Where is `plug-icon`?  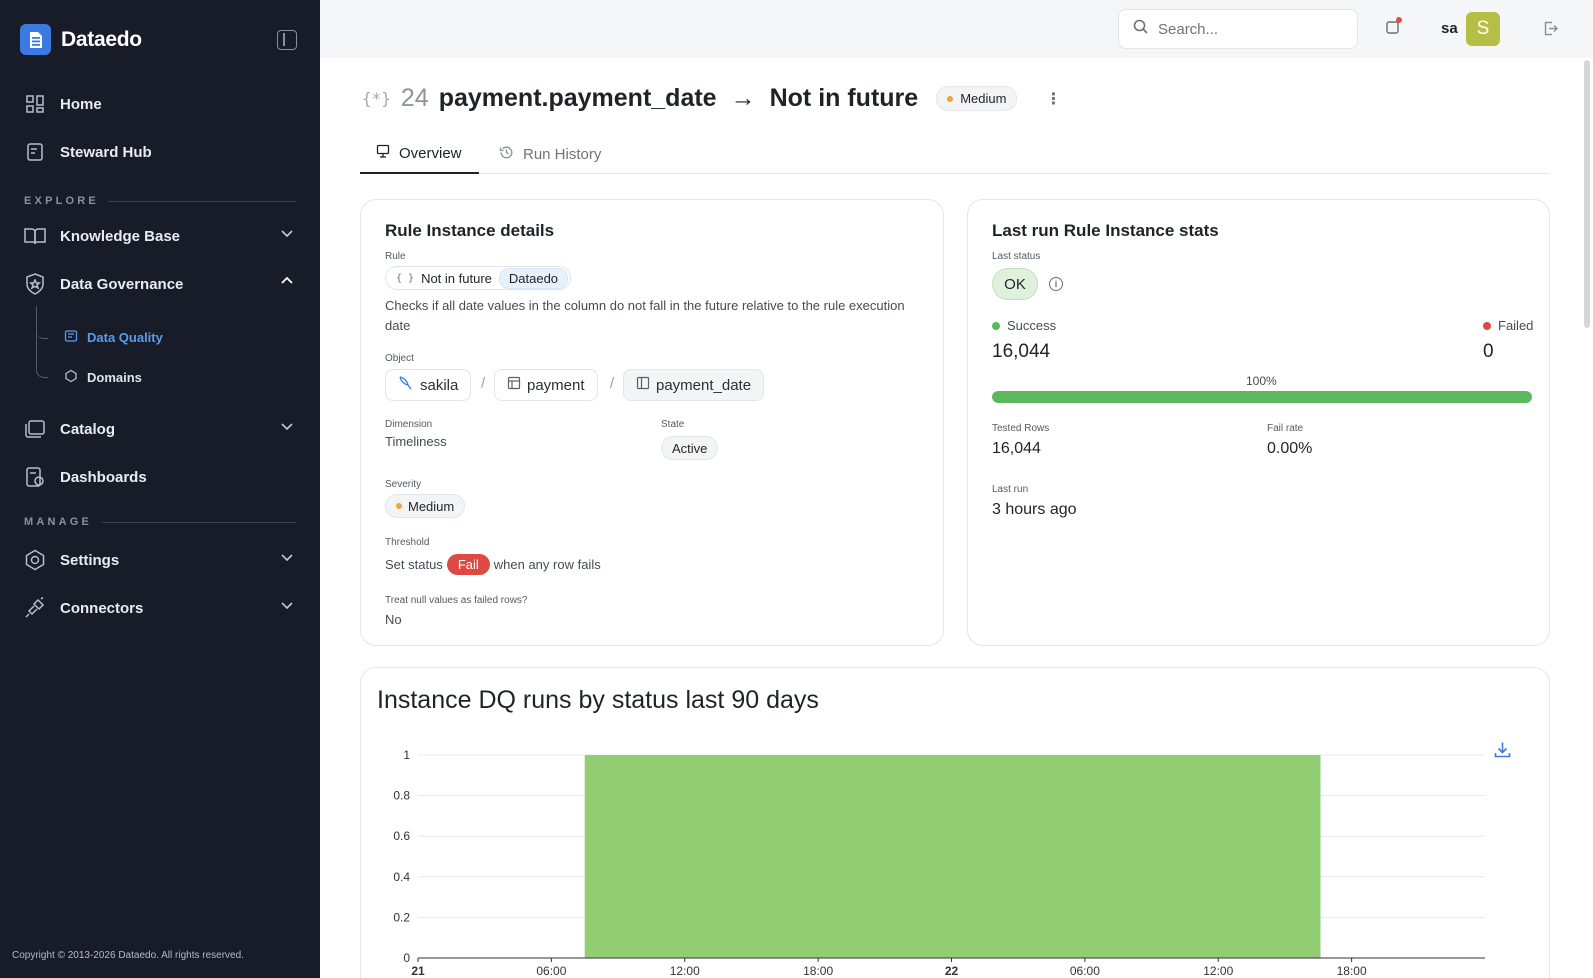 plug-icon is located at coordinates (35, 608).